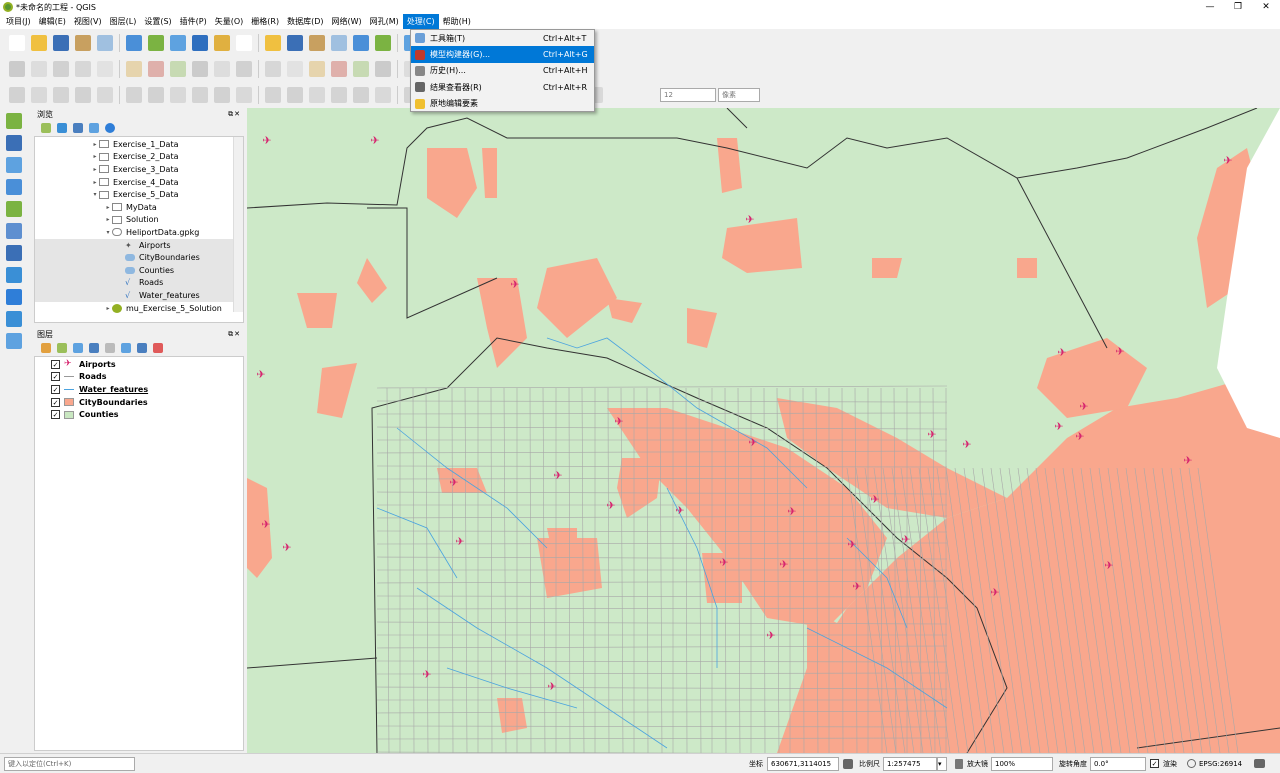 Image resolution: width=1280 pixels, height=773 pixels. What do you see at coordinates (1266, 7) in the screenshot?
I see `close-button: ✕` at bounding box center [1266, 7].